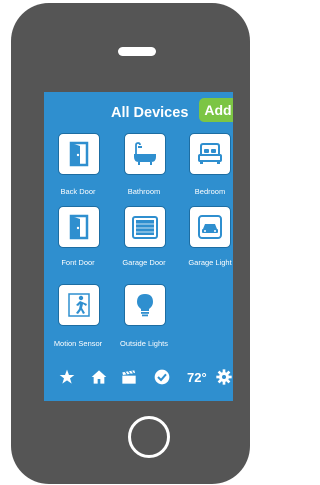 The image size is (320, 485). I want to click on page-title: All Devices, so click(150, 113).